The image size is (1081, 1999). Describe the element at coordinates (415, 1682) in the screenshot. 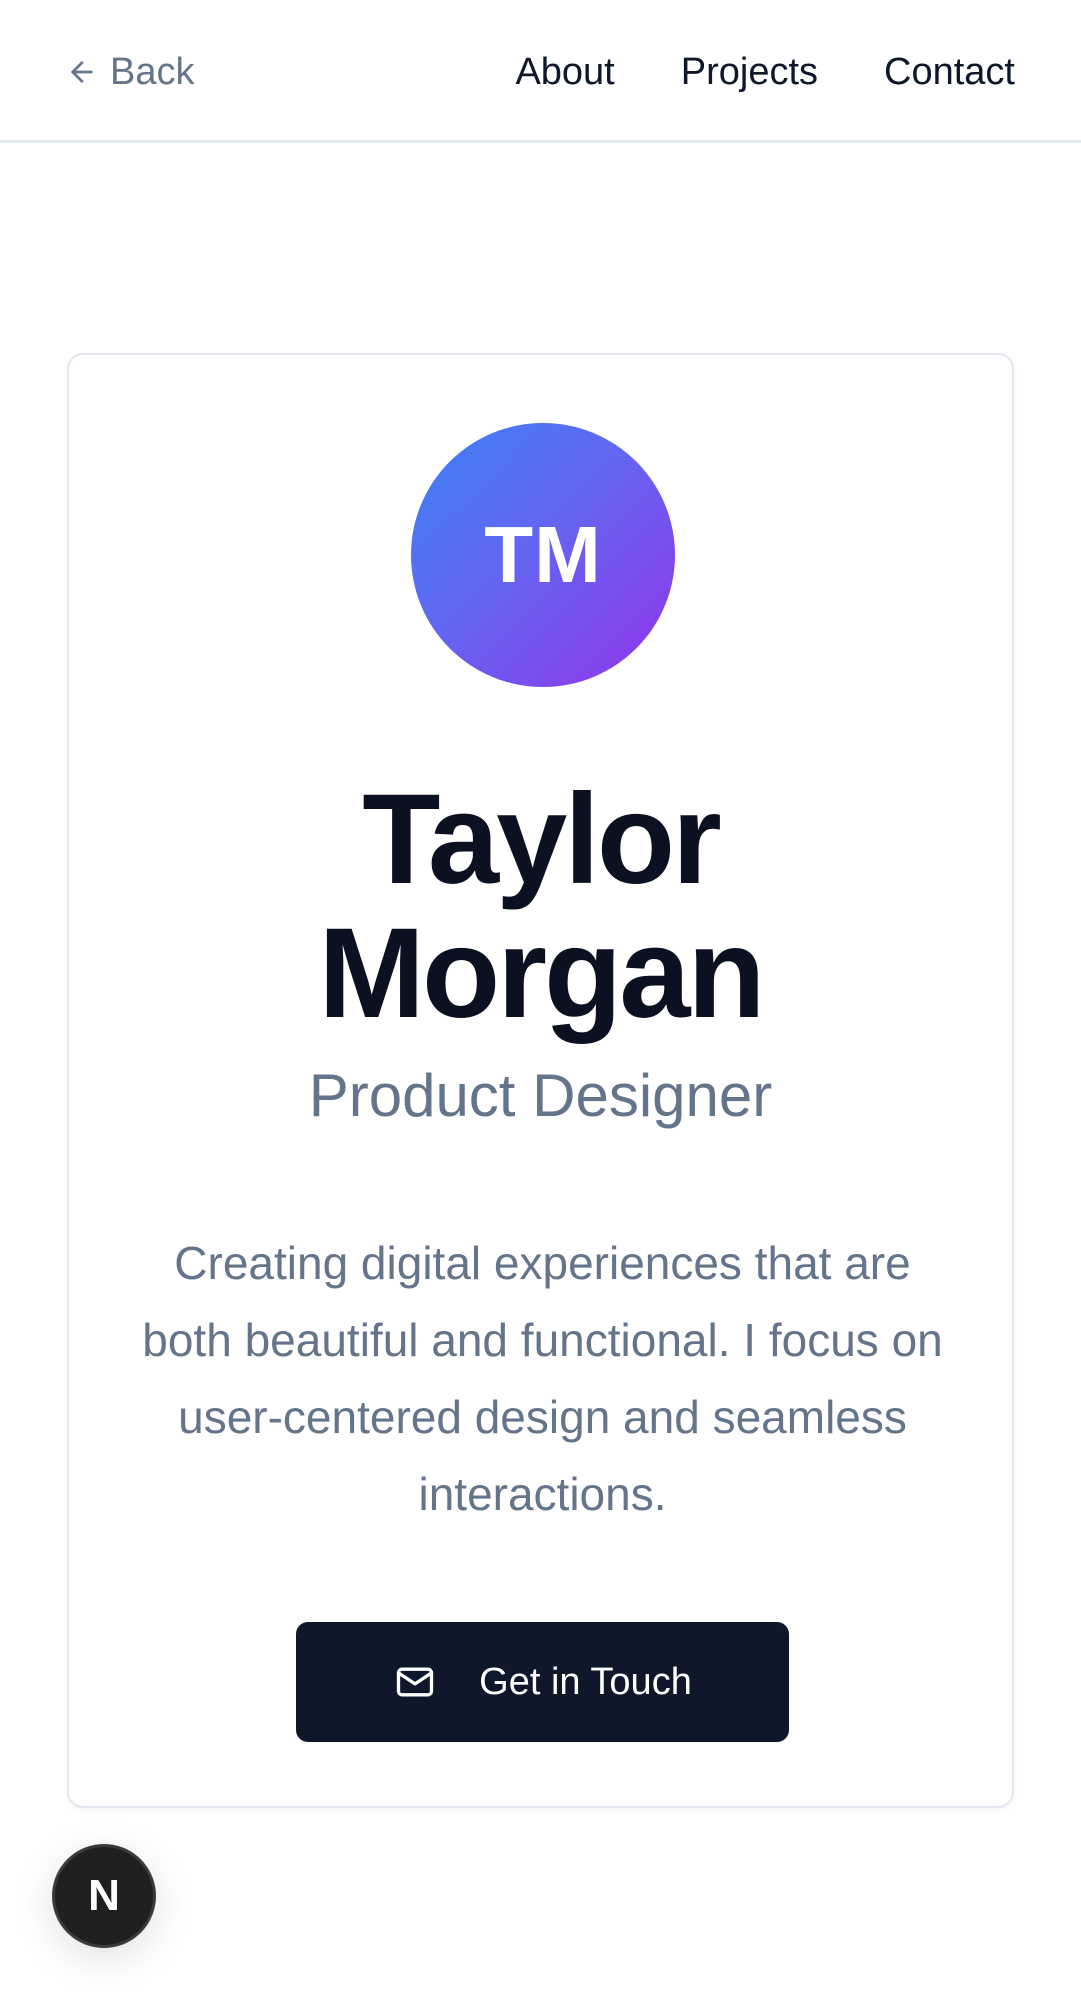

I see `mail-icon` at that location.